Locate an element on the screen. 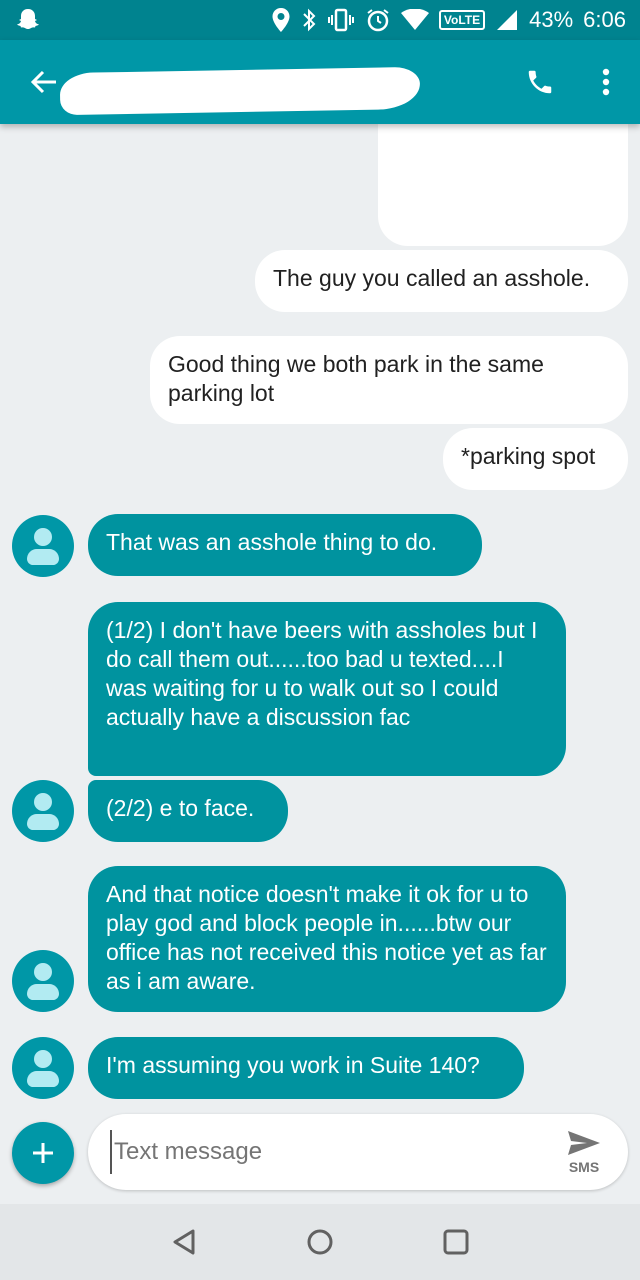 The image size is (640, 1280). phone-icon is located at coordinates (540, 82).